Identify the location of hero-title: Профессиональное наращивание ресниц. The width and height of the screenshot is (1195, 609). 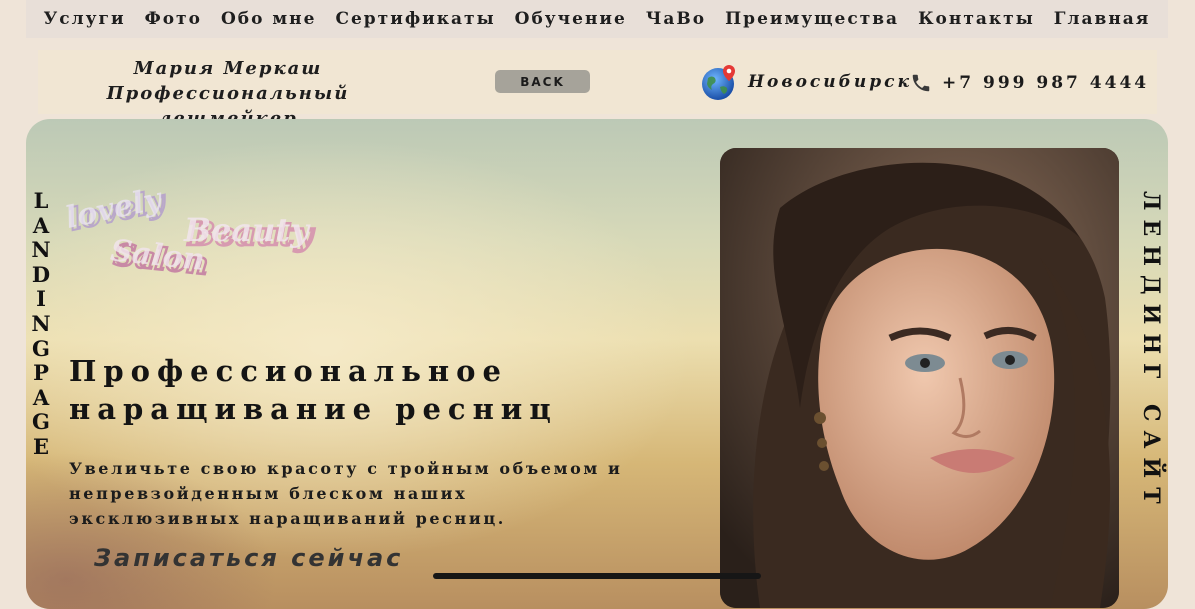
(389, 390).